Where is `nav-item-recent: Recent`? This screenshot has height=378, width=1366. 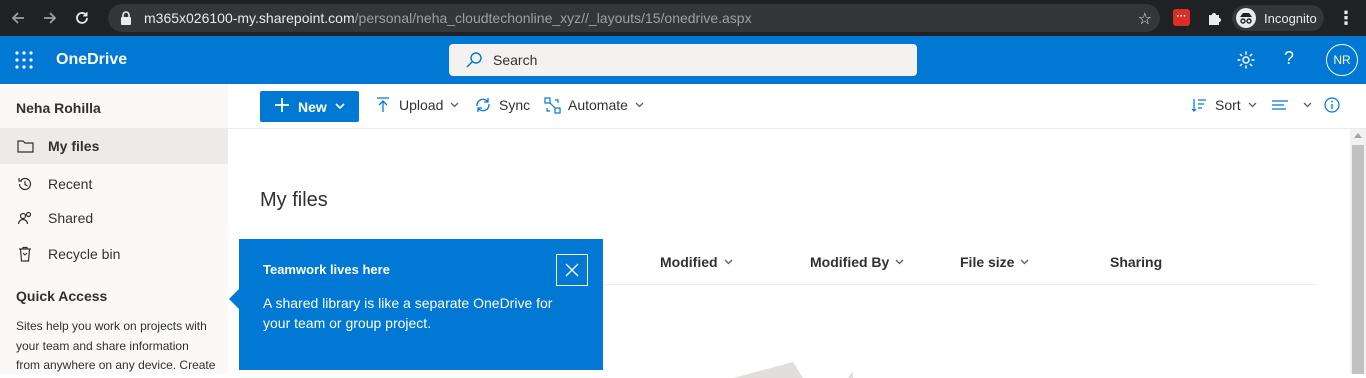 nav-item-recent: Recent is located at coordinates (114, 184).